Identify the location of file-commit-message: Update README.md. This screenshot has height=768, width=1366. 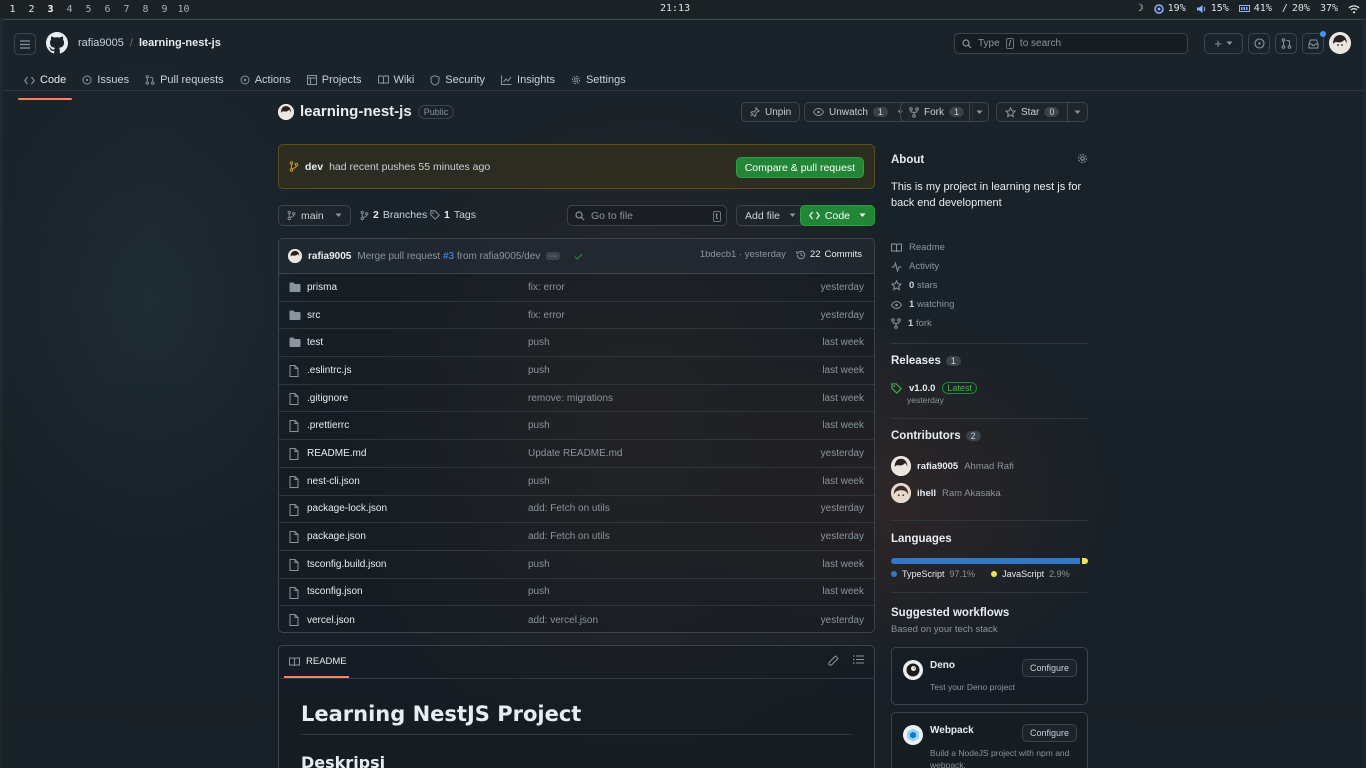
(575, 453).